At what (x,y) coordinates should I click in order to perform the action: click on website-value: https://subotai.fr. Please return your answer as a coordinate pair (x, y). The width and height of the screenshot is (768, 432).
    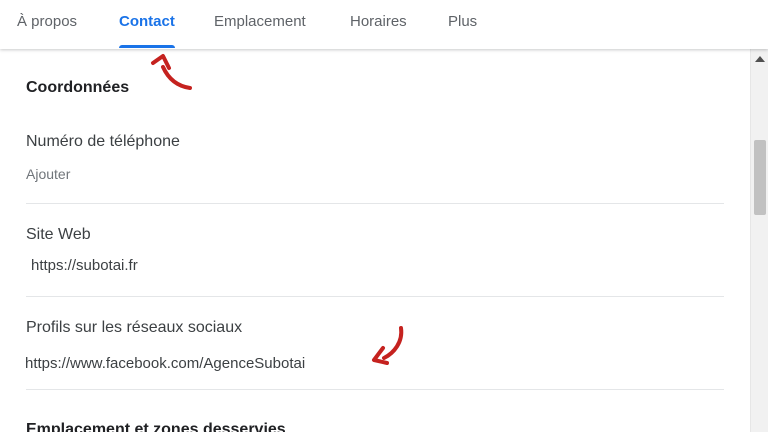
    Looking at the image, I should click on (84, 265).